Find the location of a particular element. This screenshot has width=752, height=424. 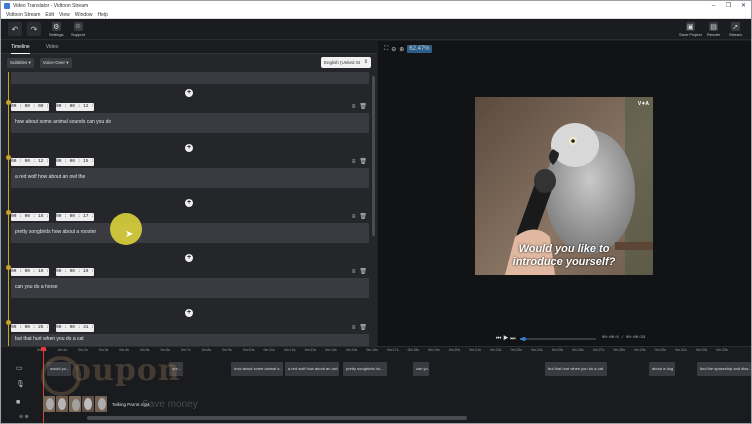

start-time-field: 00 : 00 : 09 : 78 is located at coordinates (30, 110).